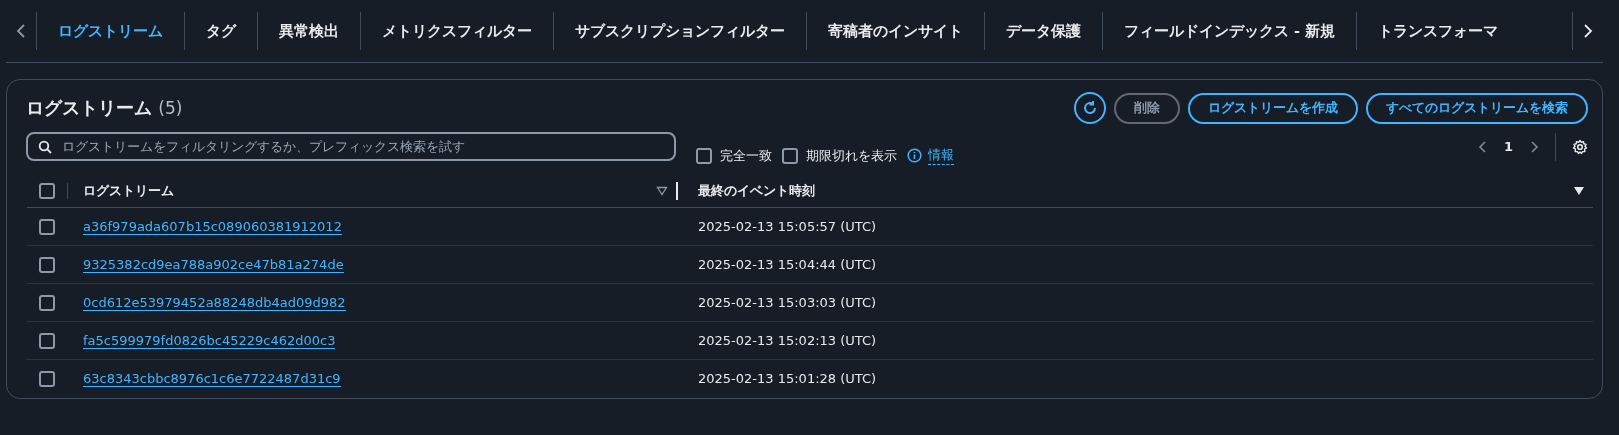 The height and width of the screenshot is (435, 1619). What do you see at coordinates (1438, 31) in the screenshot?
I see `tab: トランスフォーマ` at bounding box center [1438, 31].